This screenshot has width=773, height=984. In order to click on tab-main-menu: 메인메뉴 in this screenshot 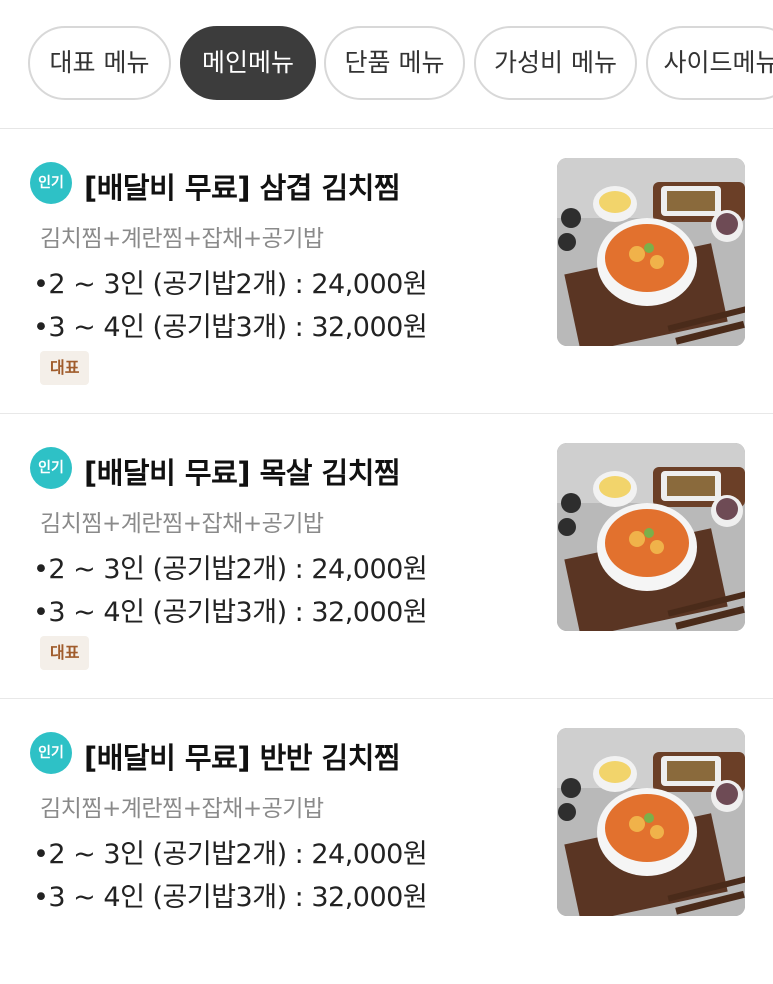, I will do `click(248, 63)`.